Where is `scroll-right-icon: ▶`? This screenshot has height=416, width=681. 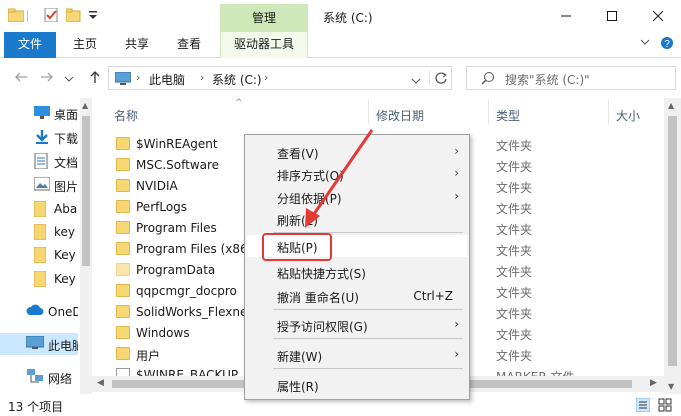 scroll-right-icon: ▶ is located at coordinates (653, 383).